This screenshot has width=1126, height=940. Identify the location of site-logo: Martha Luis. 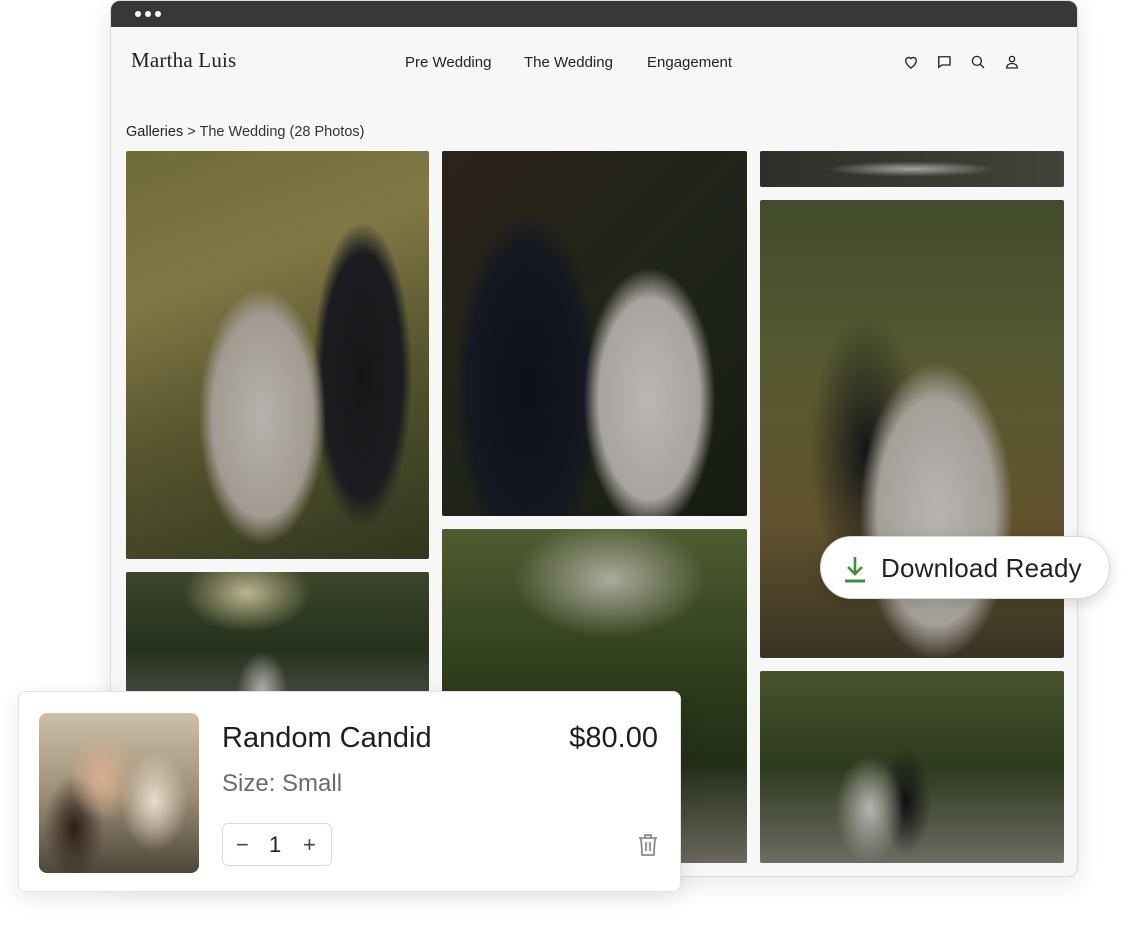
(183, 60).